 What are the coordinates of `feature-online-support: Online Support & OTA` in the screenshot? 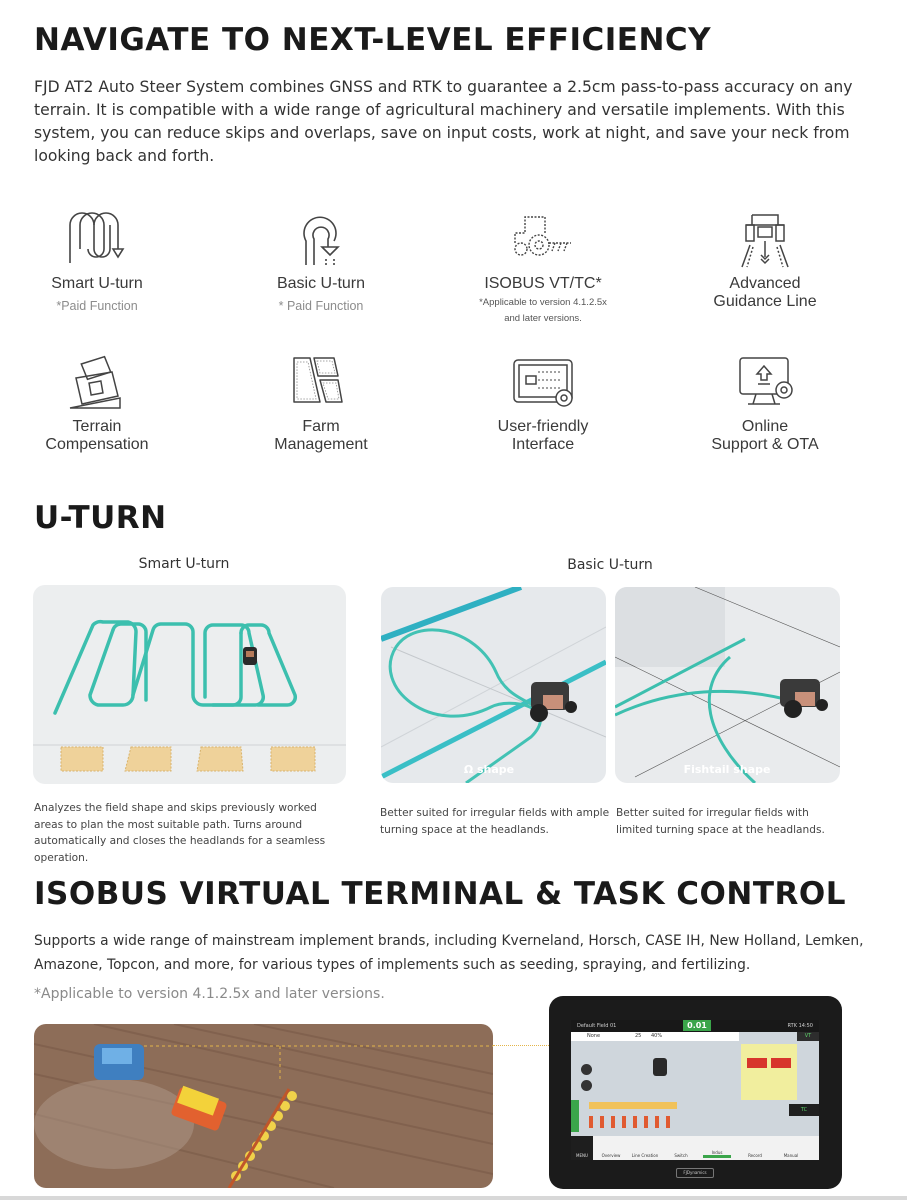 It's located at (765, 403).